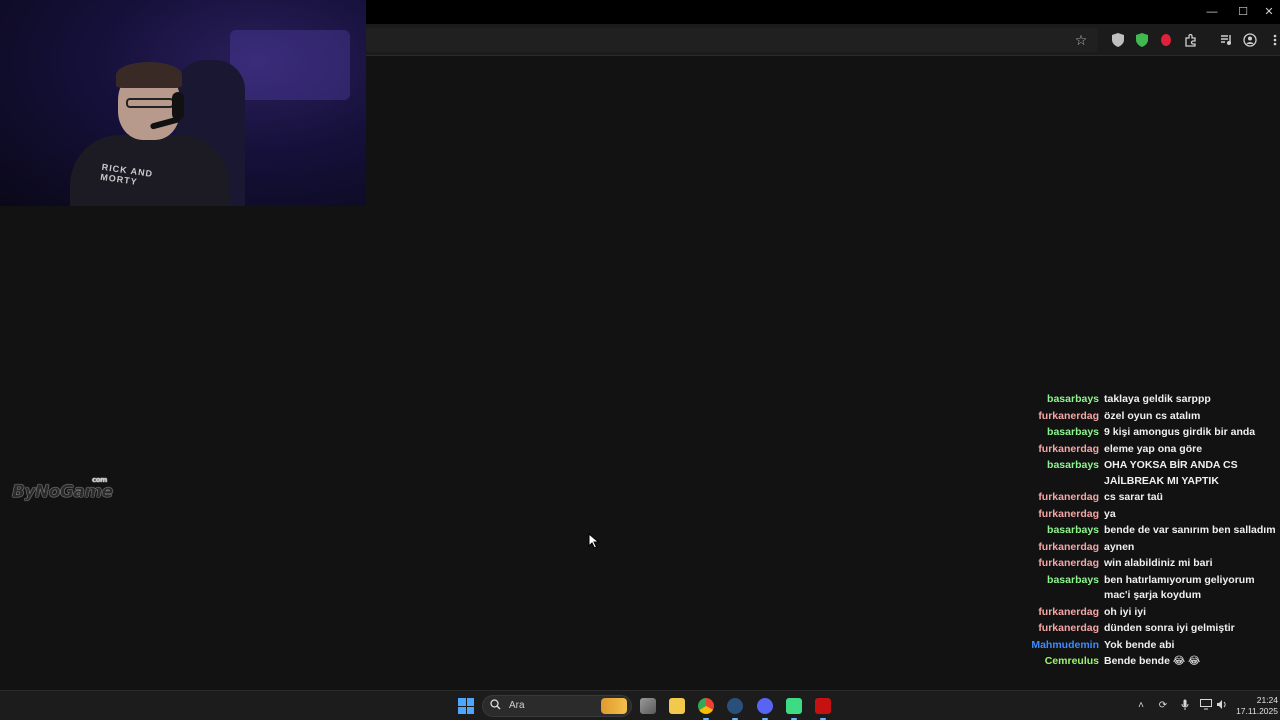 The height and width of the screenshot is (720, 1280). Describe the element at coordinates (648, 706) in the screenshot. I see `task-view-icon` at that location.